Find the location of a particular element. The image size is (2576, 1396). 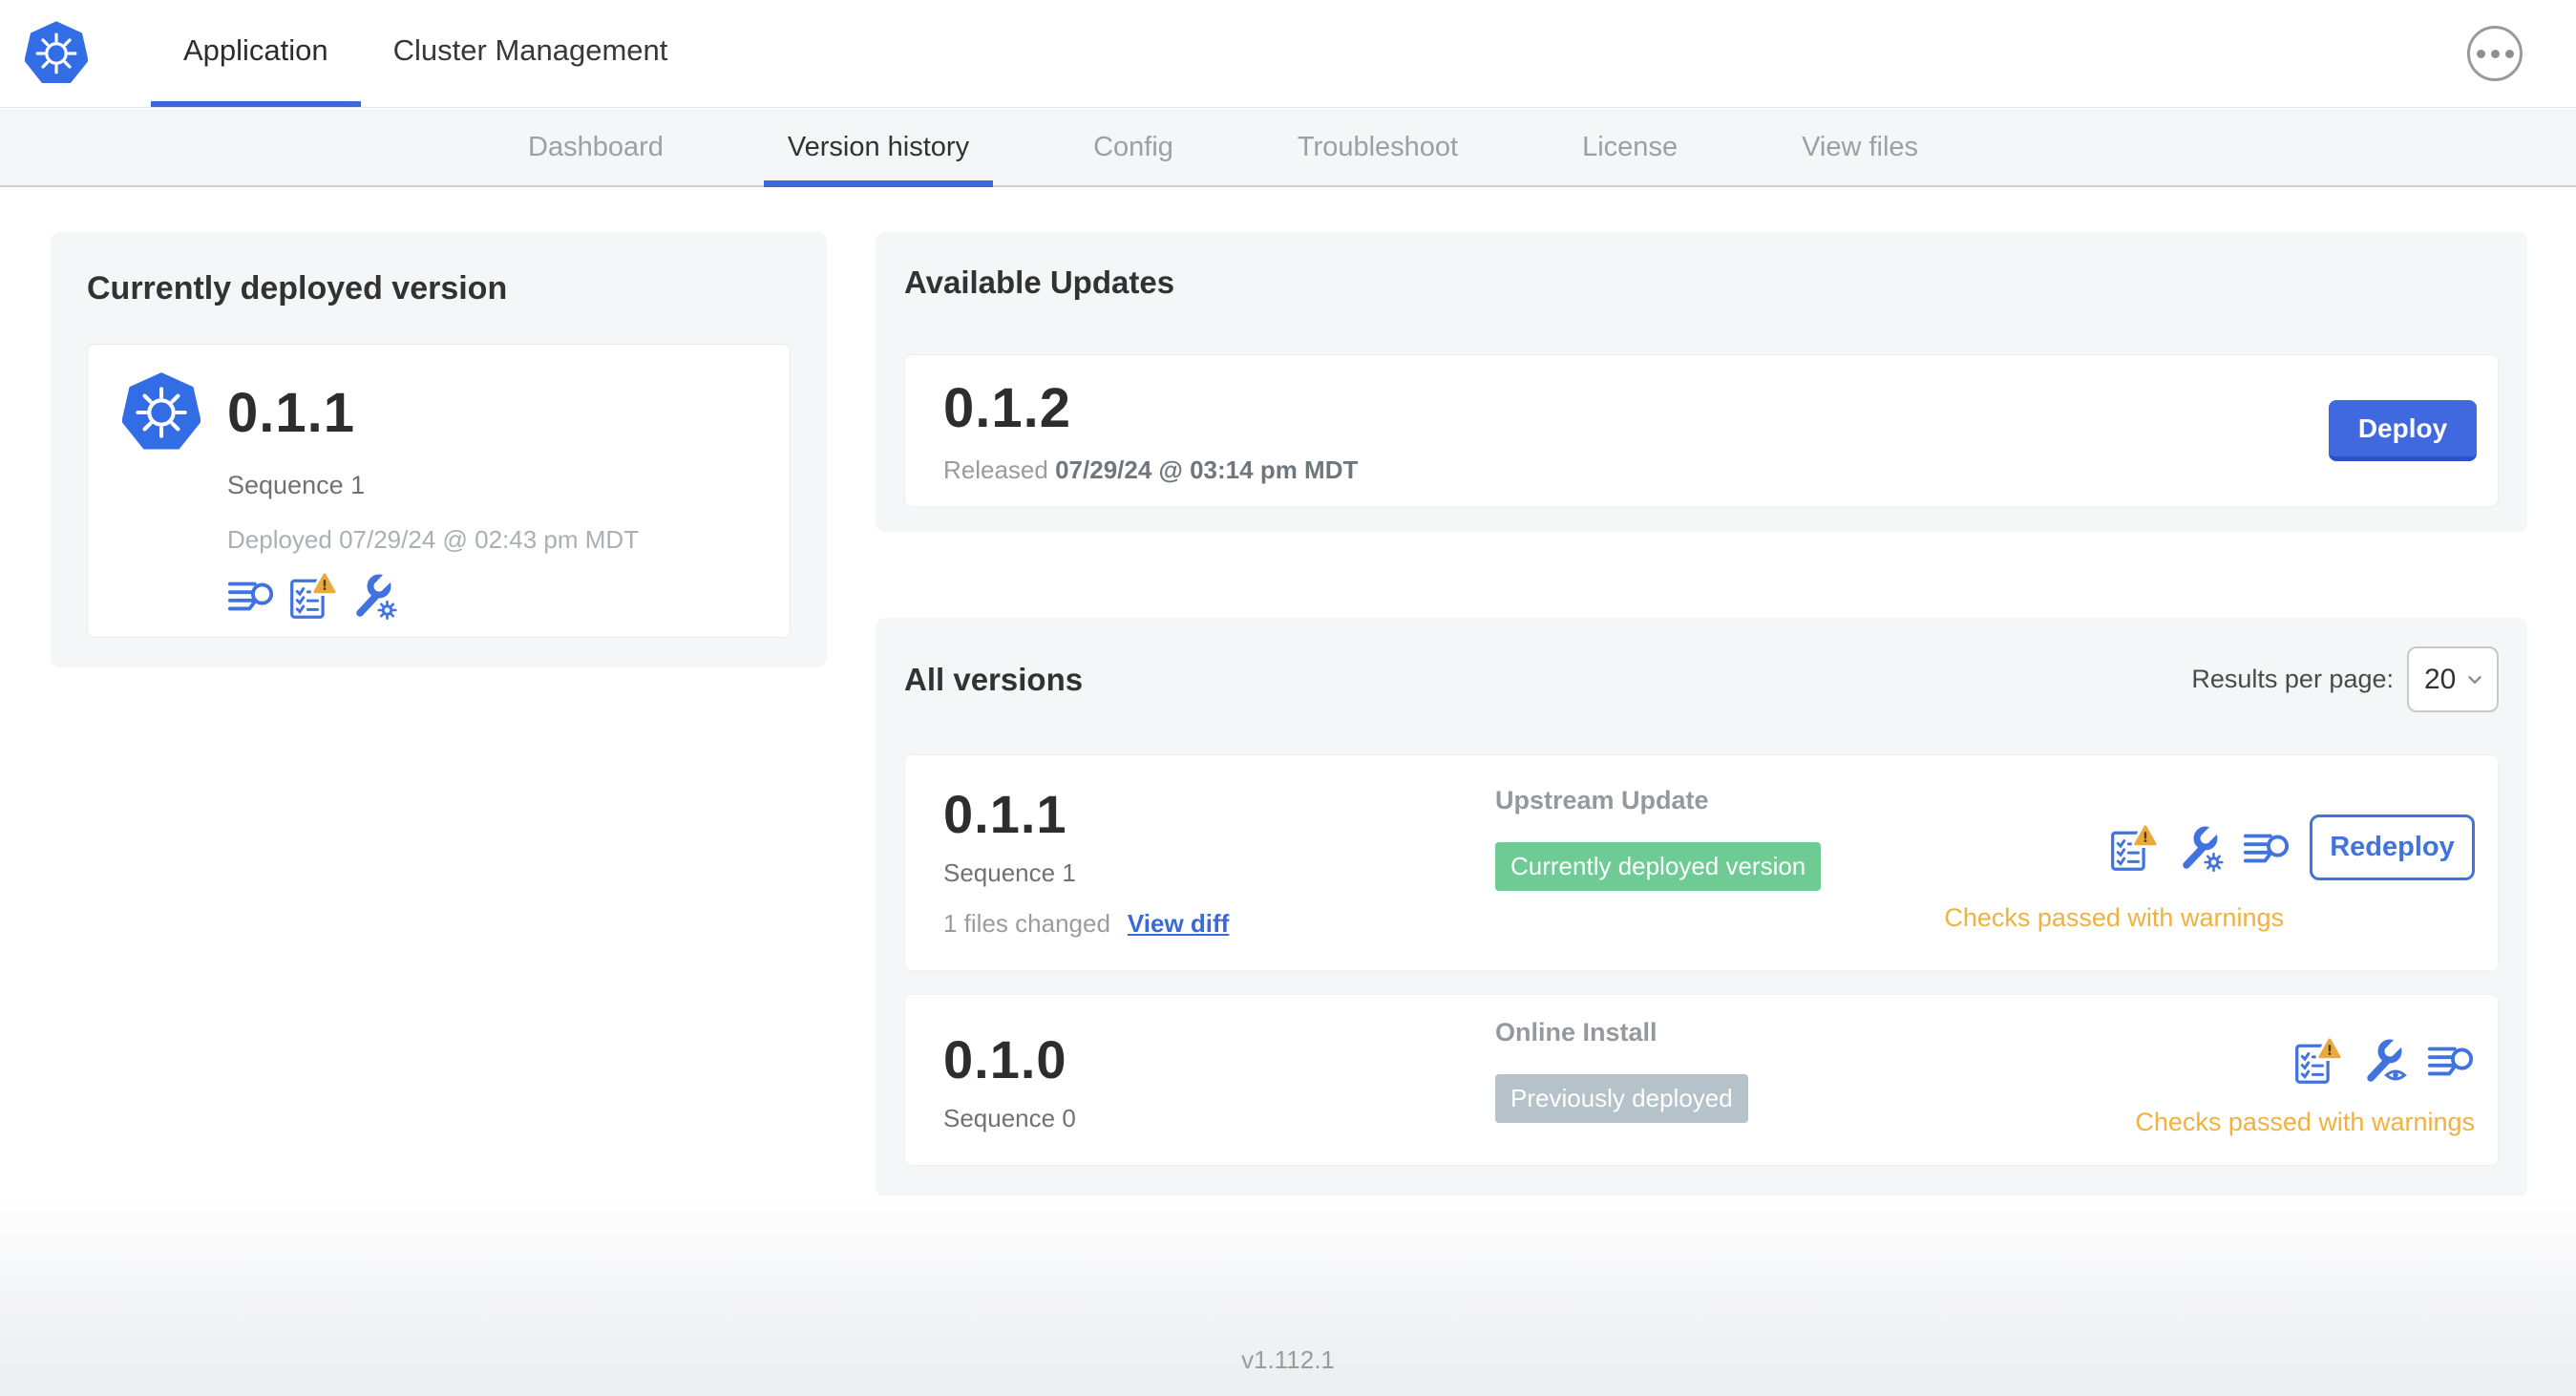

row-sequence: Sequence 1 is located at coordinates (1009, 872).